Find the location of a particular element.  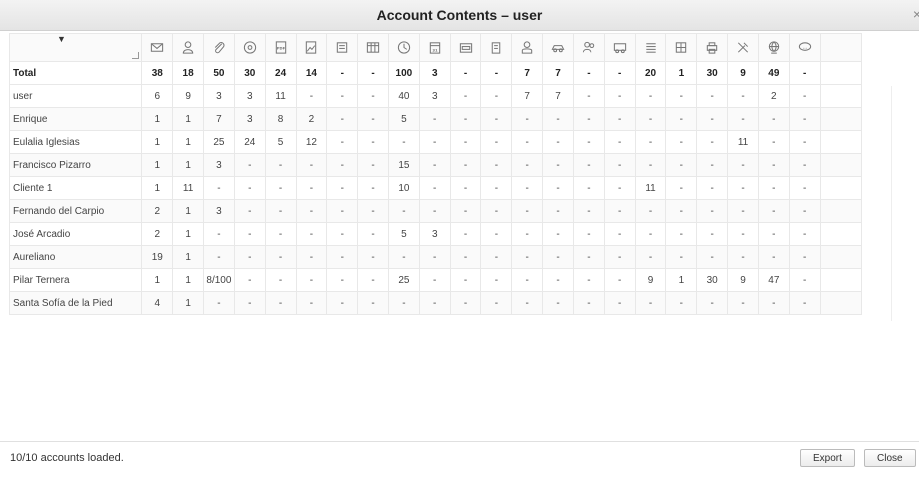

count-cell: 18 is located at coordinates (188, 73).